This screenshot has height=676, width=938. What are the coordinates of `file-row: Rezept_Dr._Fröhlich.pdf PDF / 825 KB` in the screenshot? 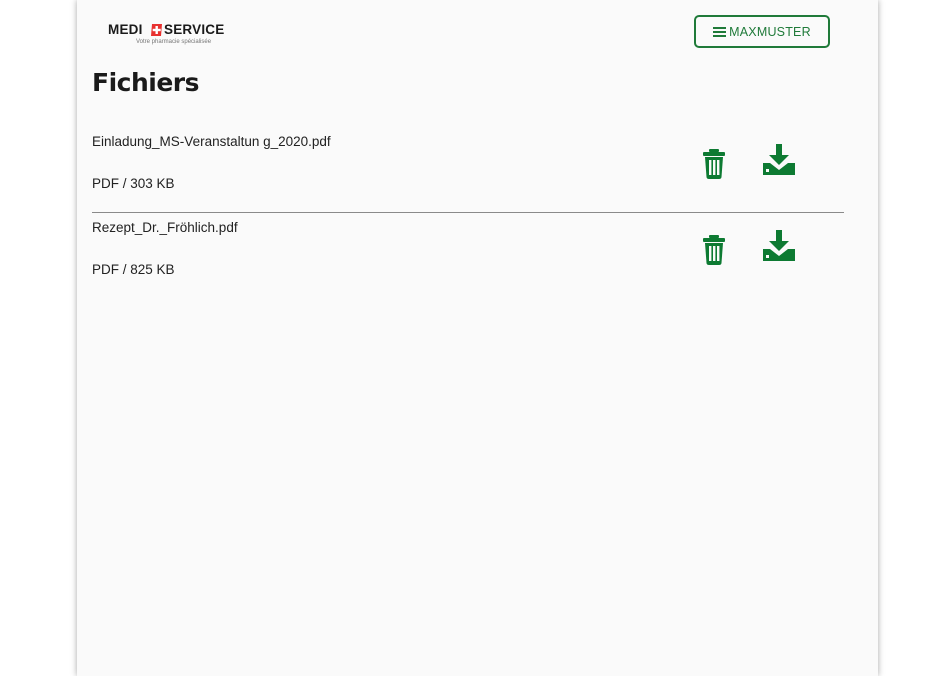 It's located at (468, 256).